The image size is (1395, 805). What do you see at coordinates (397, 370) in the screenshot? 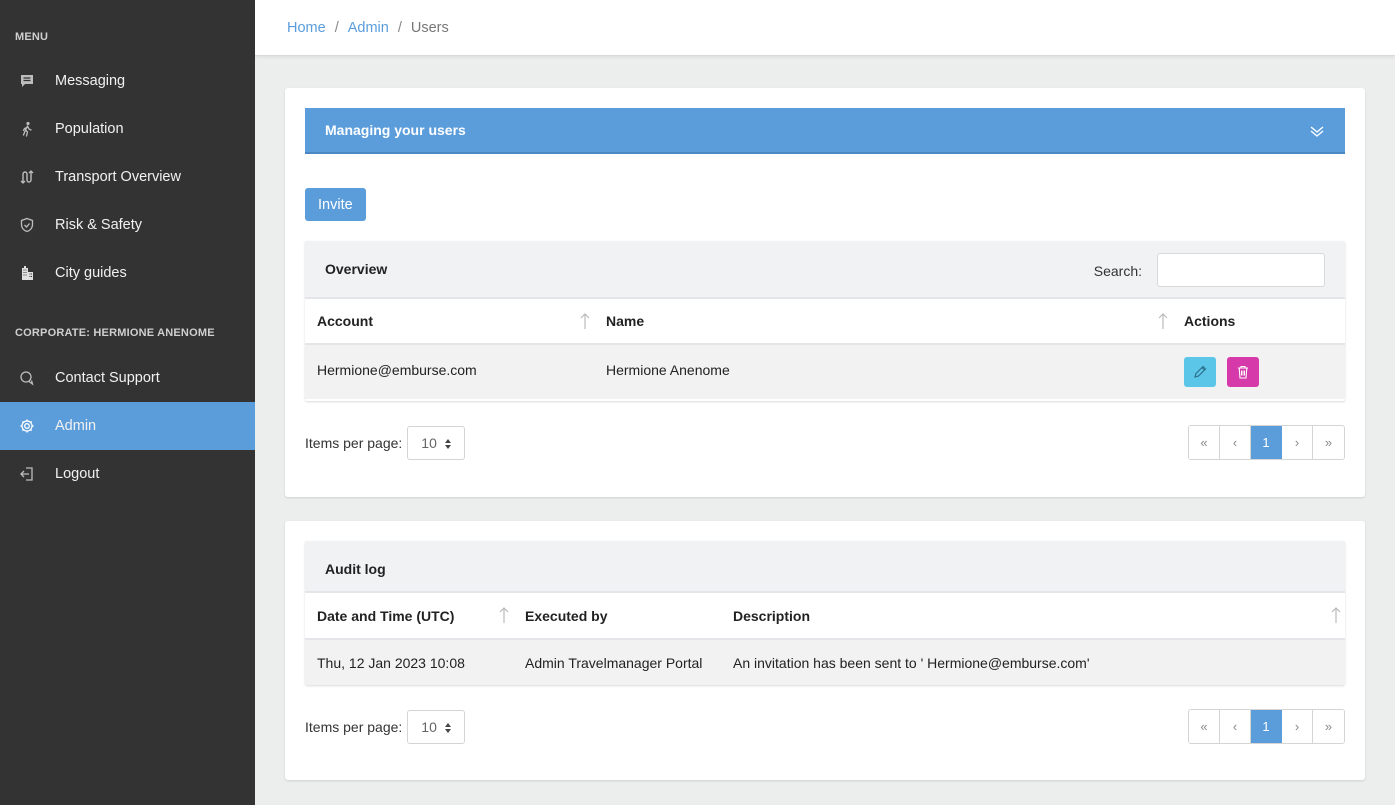
I see `account-cell: Hermione@emburse.com` at bounding box center [397, 370].